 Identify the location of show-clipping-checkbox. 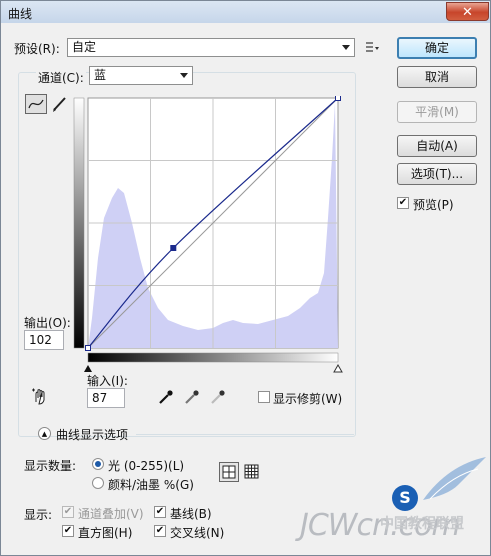
(264, 397).